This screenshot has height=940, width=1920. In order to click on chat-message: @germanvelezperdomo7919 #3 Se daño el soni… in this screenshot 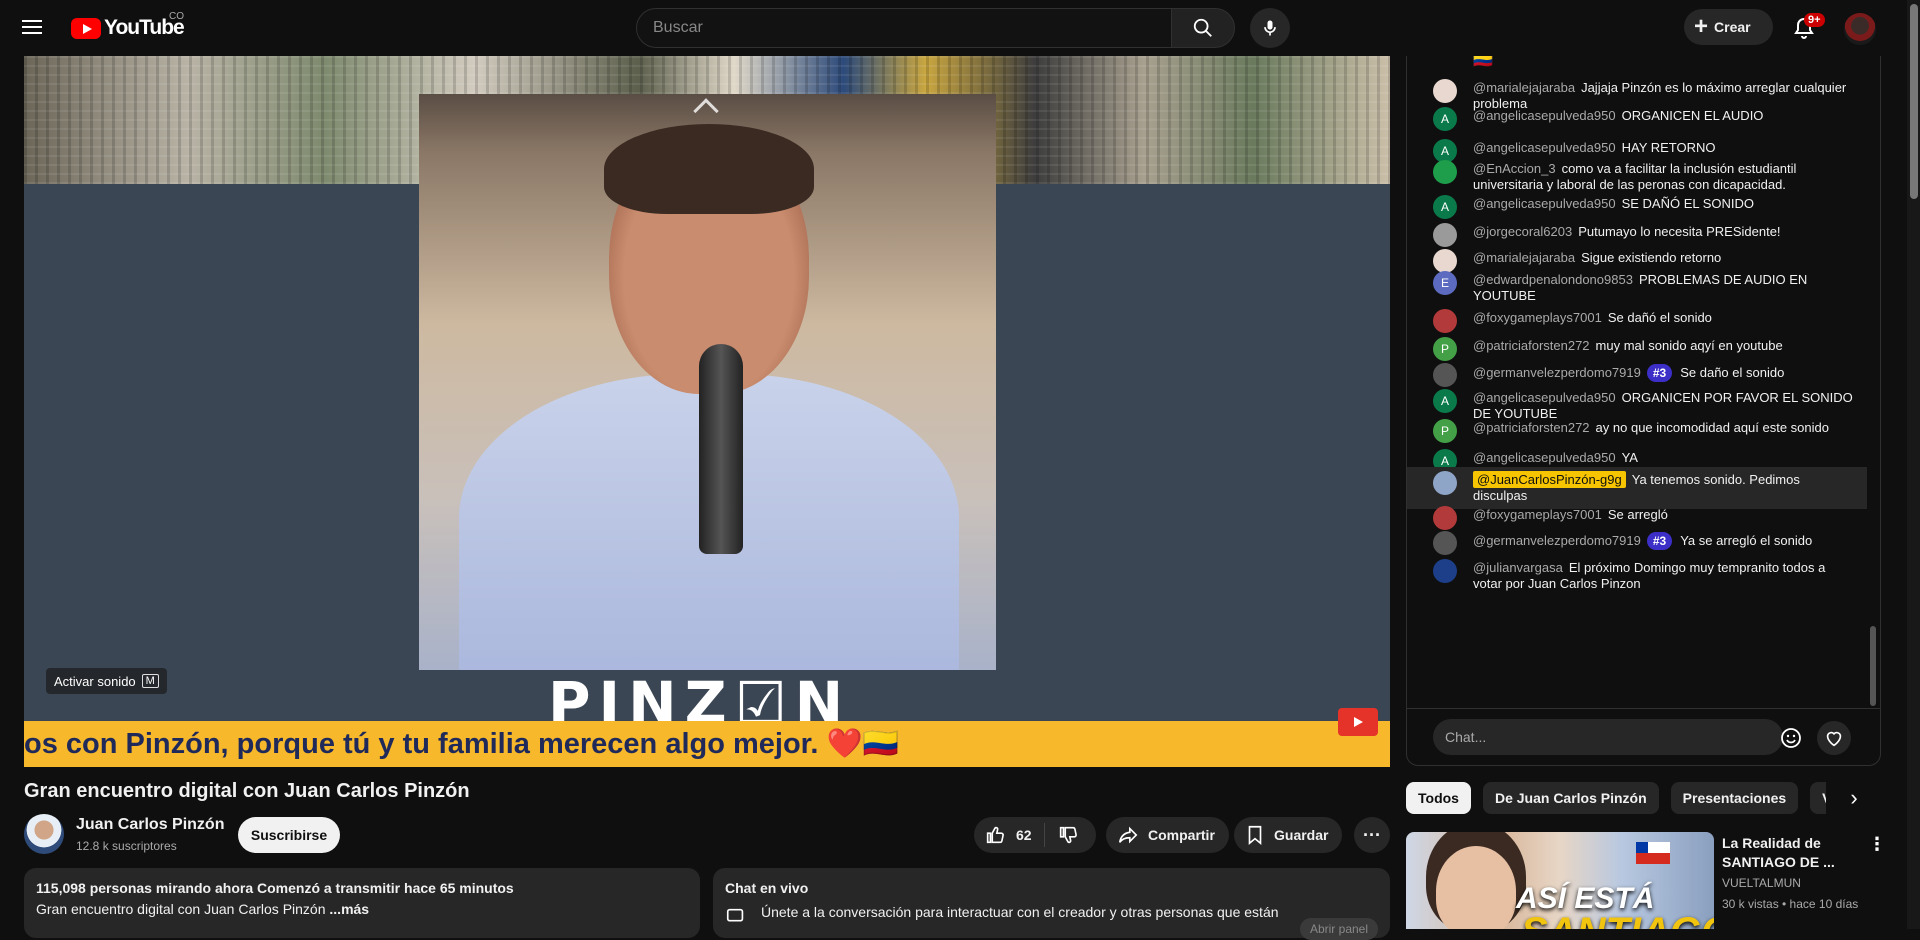, I will do `click(1637, 375)`.